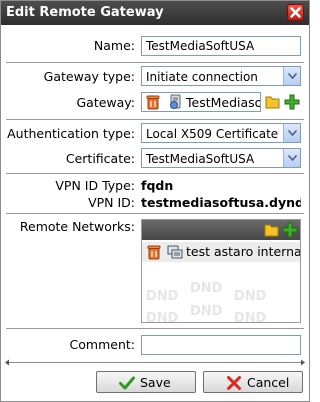 This screenshot has width=320, height=402. Describe the element at coordinates (200, 46) in the screenshot. I see `name-input-value: TestMediaSoftUSA` at that location.